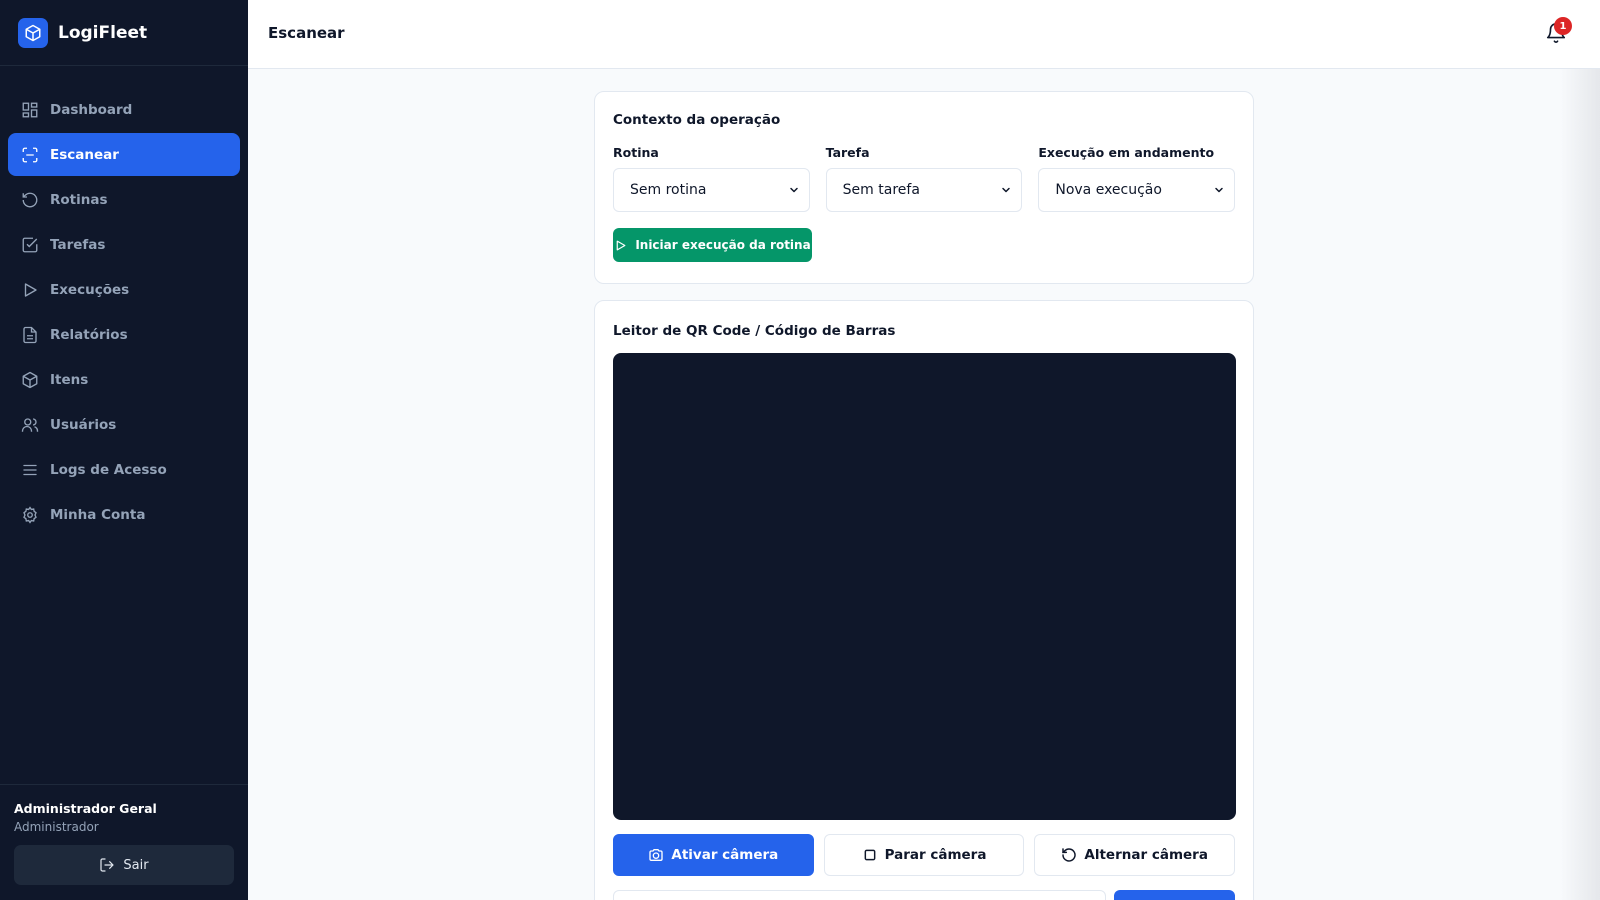 The height and width of the screenshot is (900, 1600). What do you see at coordinates (30, 154) in the screenshot?
I see `scan-icon` at bounding box center [30, 154].